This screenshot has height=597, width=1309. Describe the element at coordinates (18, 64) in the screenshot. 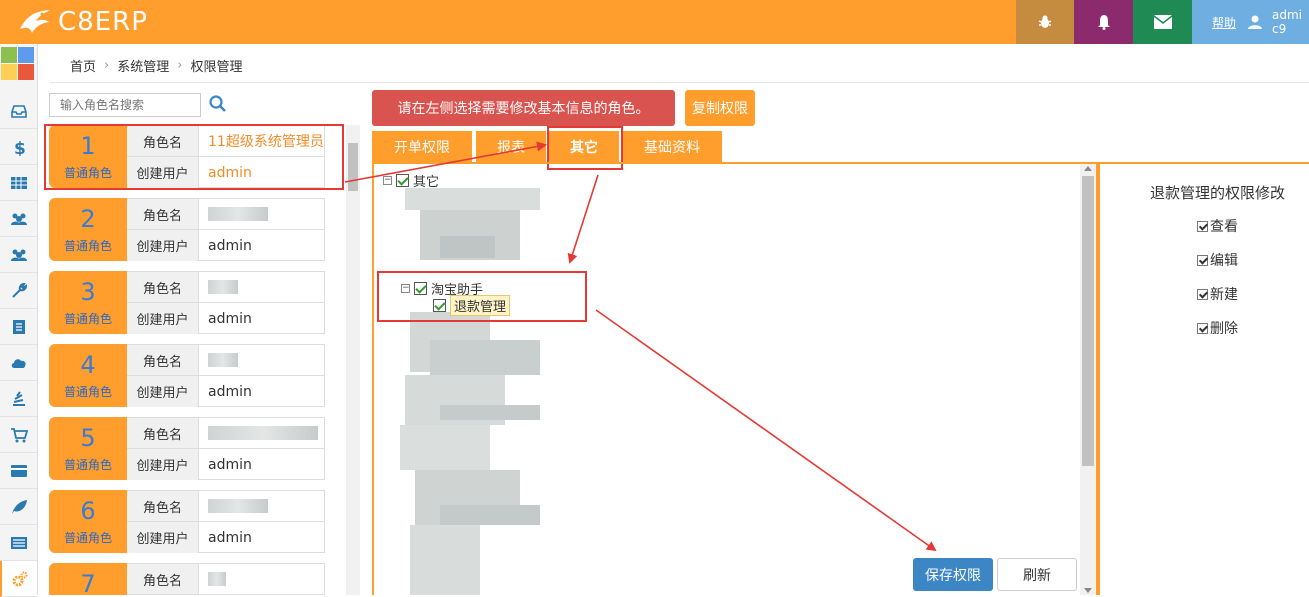

I see `app-tiles-icon` at that location.